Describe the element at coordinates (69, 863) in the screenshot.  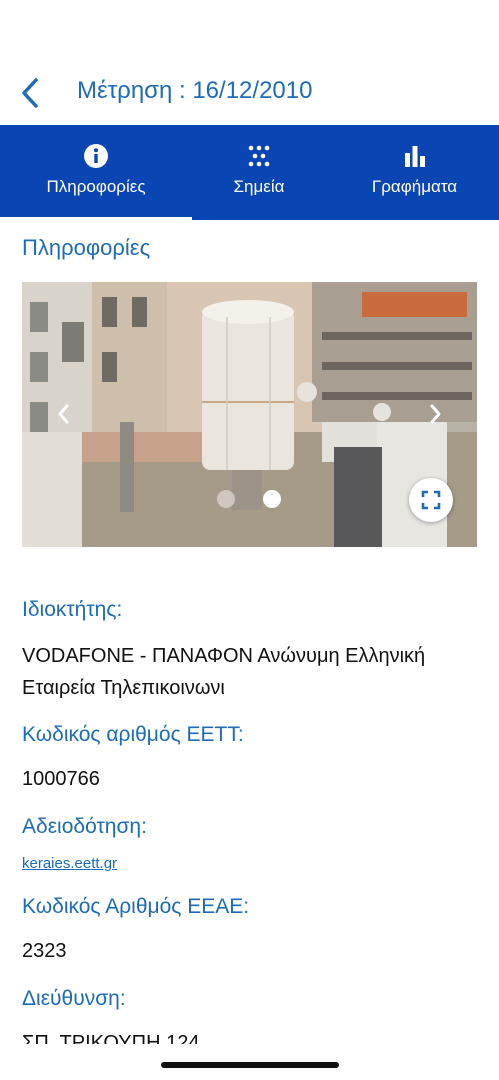
I see `license-link: keraies.eett.gr` at that location.